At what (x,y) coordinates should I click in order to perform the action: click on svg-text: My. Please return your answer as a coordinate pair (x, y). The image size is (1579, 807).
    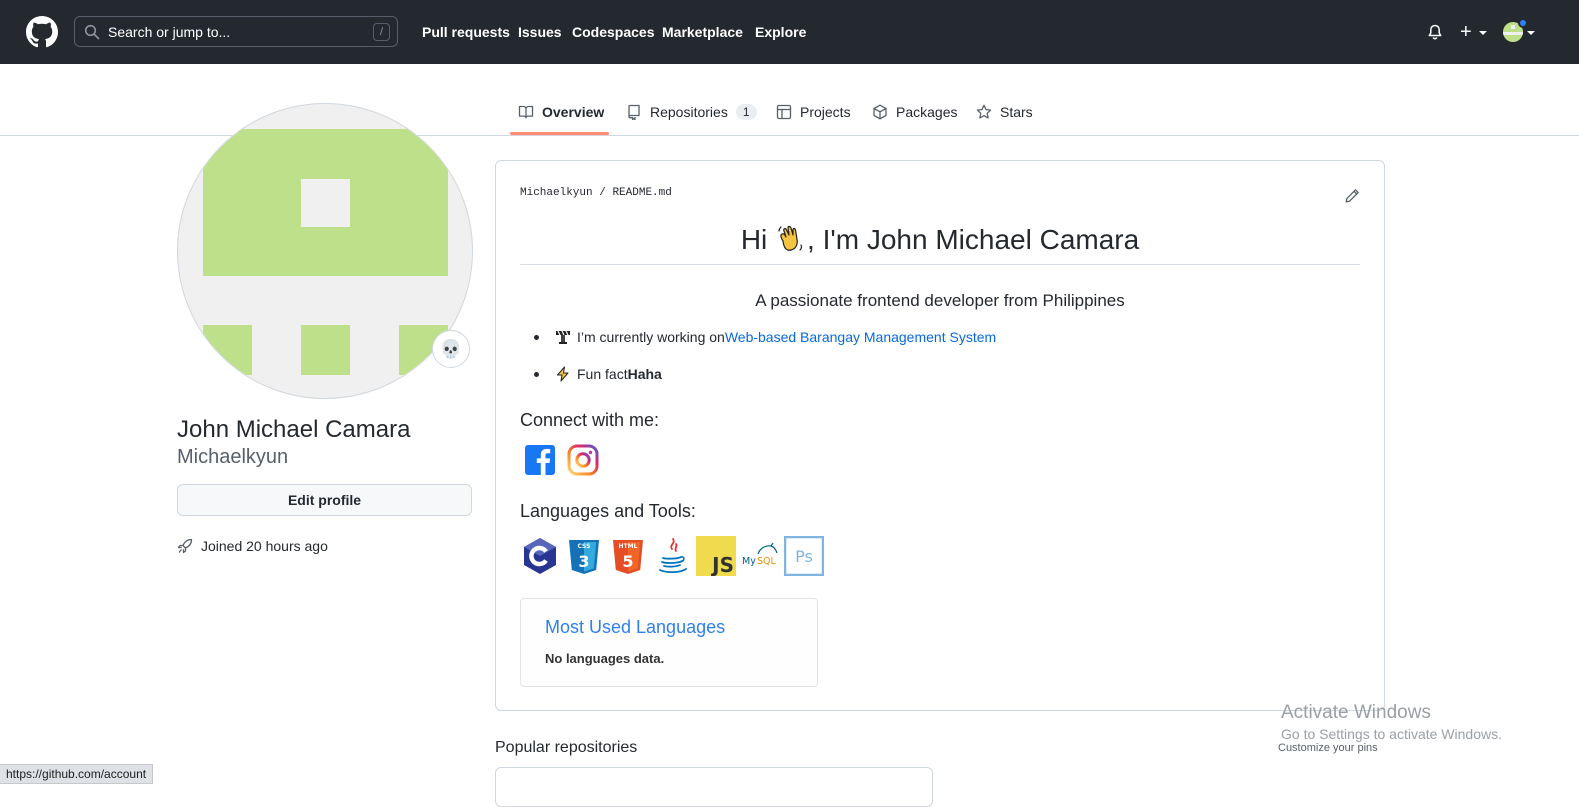
    Looking at the image, I should click on (749, 561).